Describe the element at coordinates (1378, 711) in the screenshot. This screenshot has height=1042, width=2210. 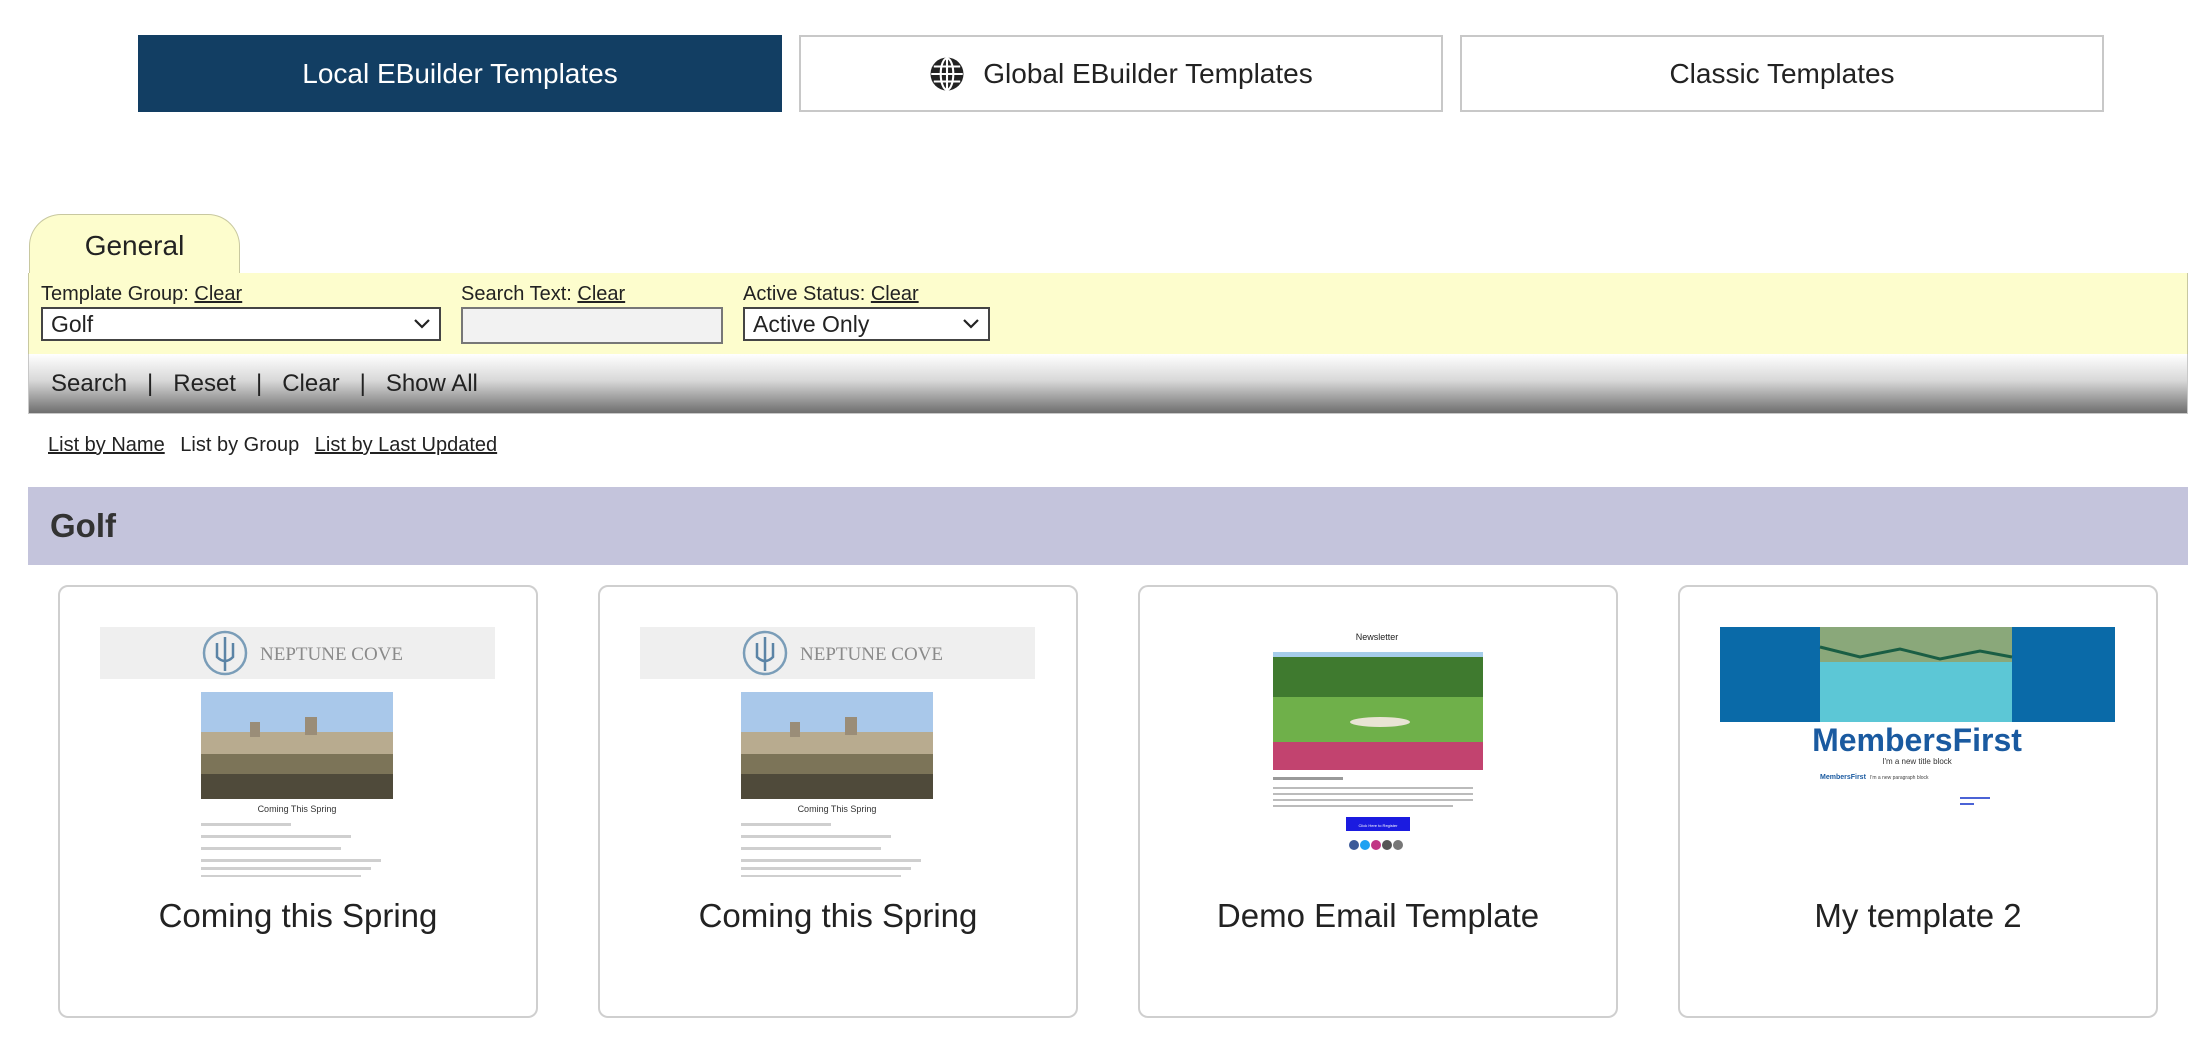
I see `golf-course-photo` at that location.